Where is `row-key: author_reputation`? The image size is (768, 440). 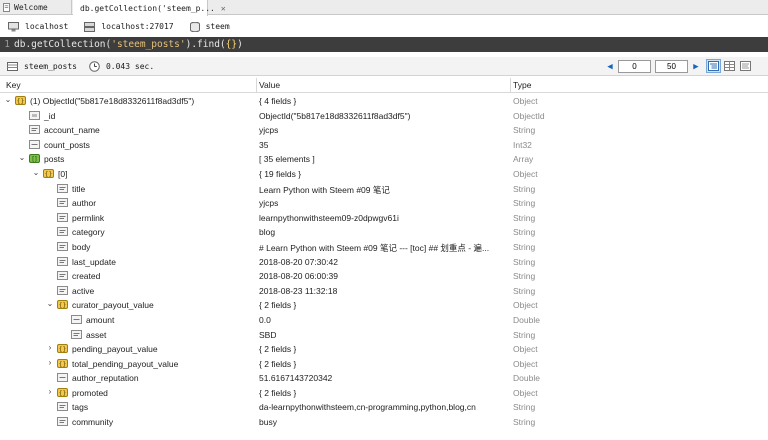 row-key: author_reputation is located at coordinates (105, 378).